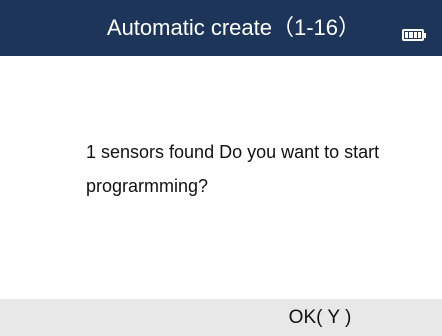 Image resolution: width=442 pixels, height=336 pixels. I want to click on battery-full-icon, so click(414, 35).